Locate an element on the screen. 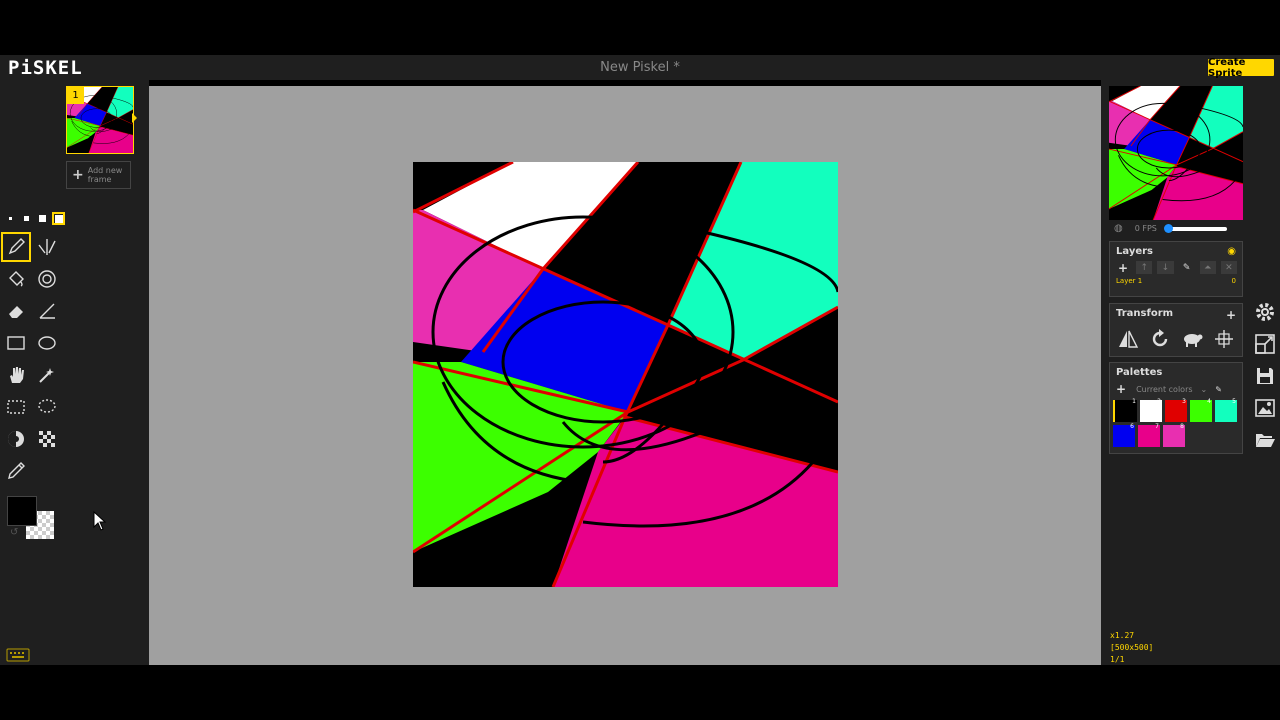 This screenshot has width=1280, height=720. move-tool is located at coordinates (16, 375).